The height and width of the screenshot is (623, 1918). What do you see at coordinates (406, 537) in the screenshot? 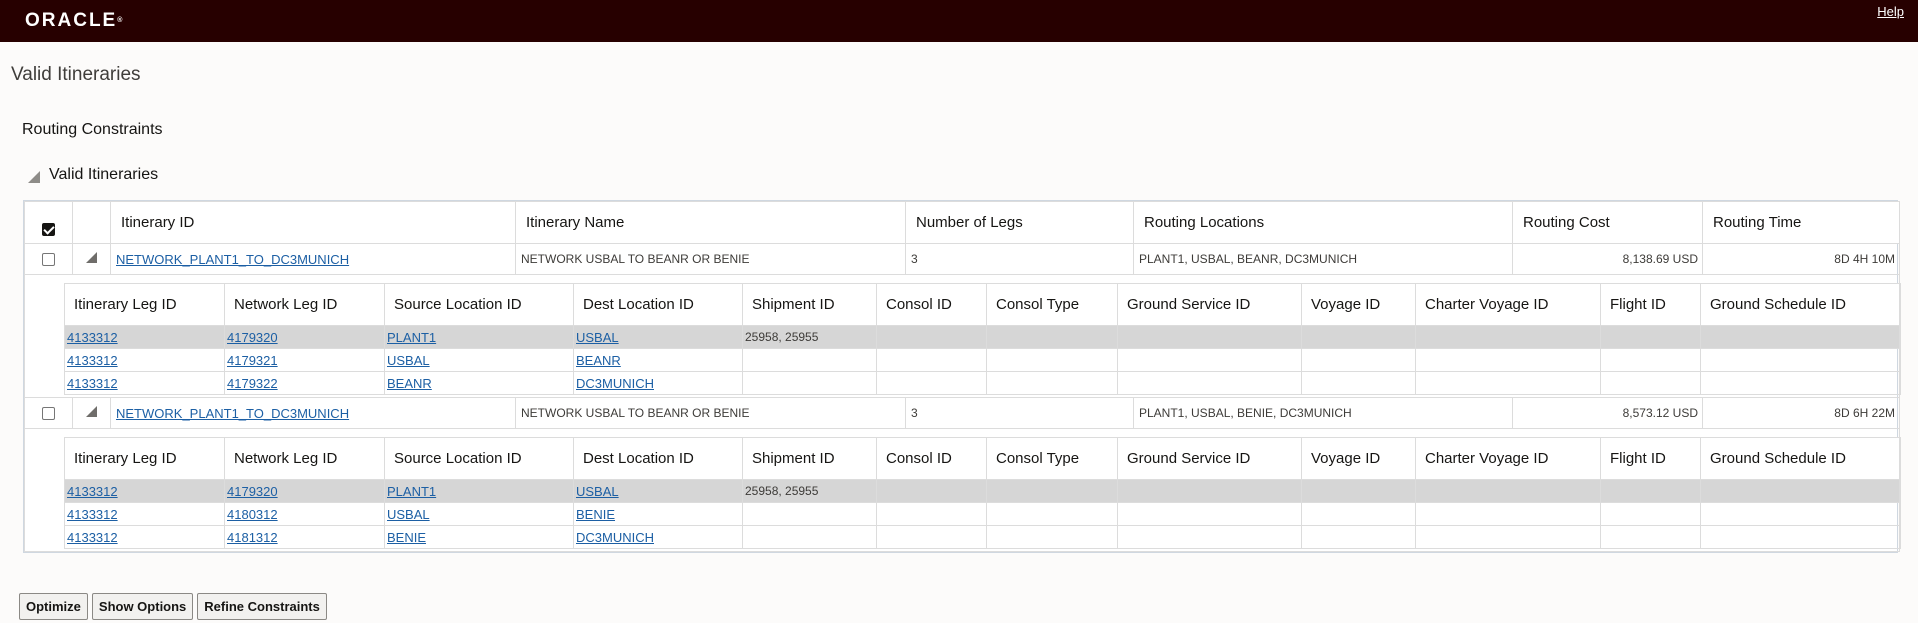
I see `source-location-link: BENIE` at bounding box center [406, 537].